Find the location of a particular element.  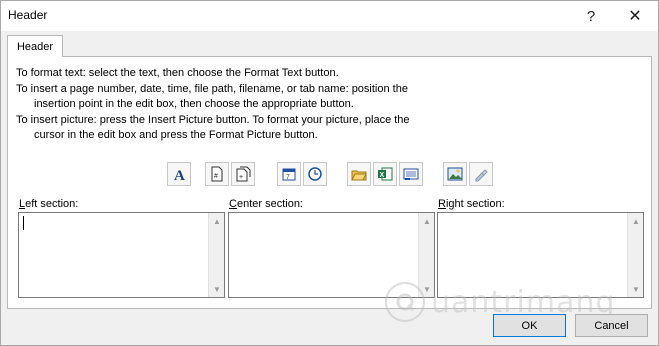

insert-filename-icon: X is located at coordinates (385, 174).